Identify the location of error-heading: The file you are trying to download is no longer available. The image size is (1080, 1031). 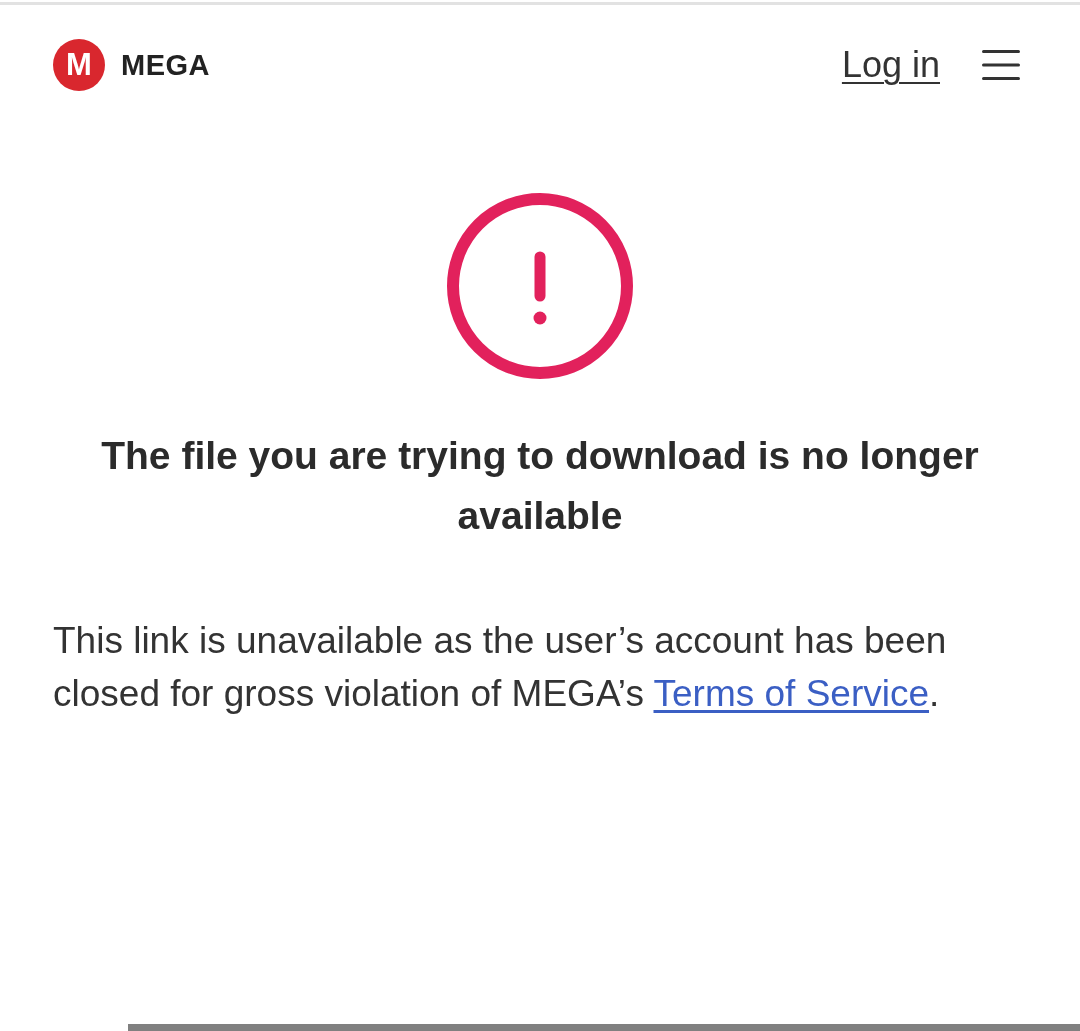
(540, 486).